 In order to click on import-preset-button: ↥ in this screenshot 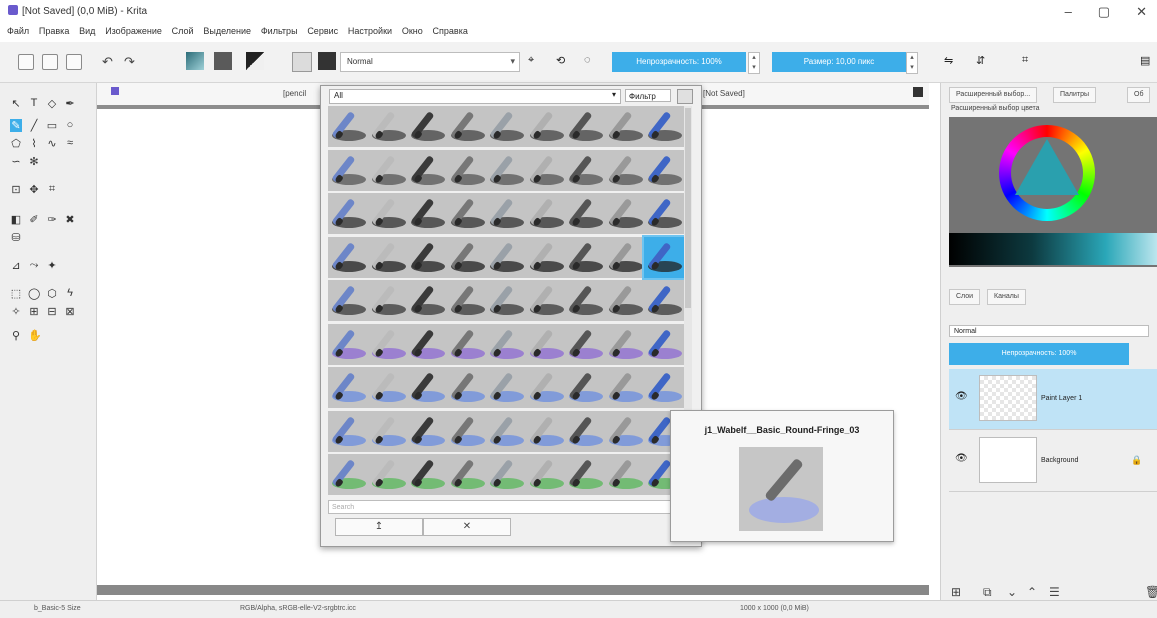, I will do `click(379, 527)`.